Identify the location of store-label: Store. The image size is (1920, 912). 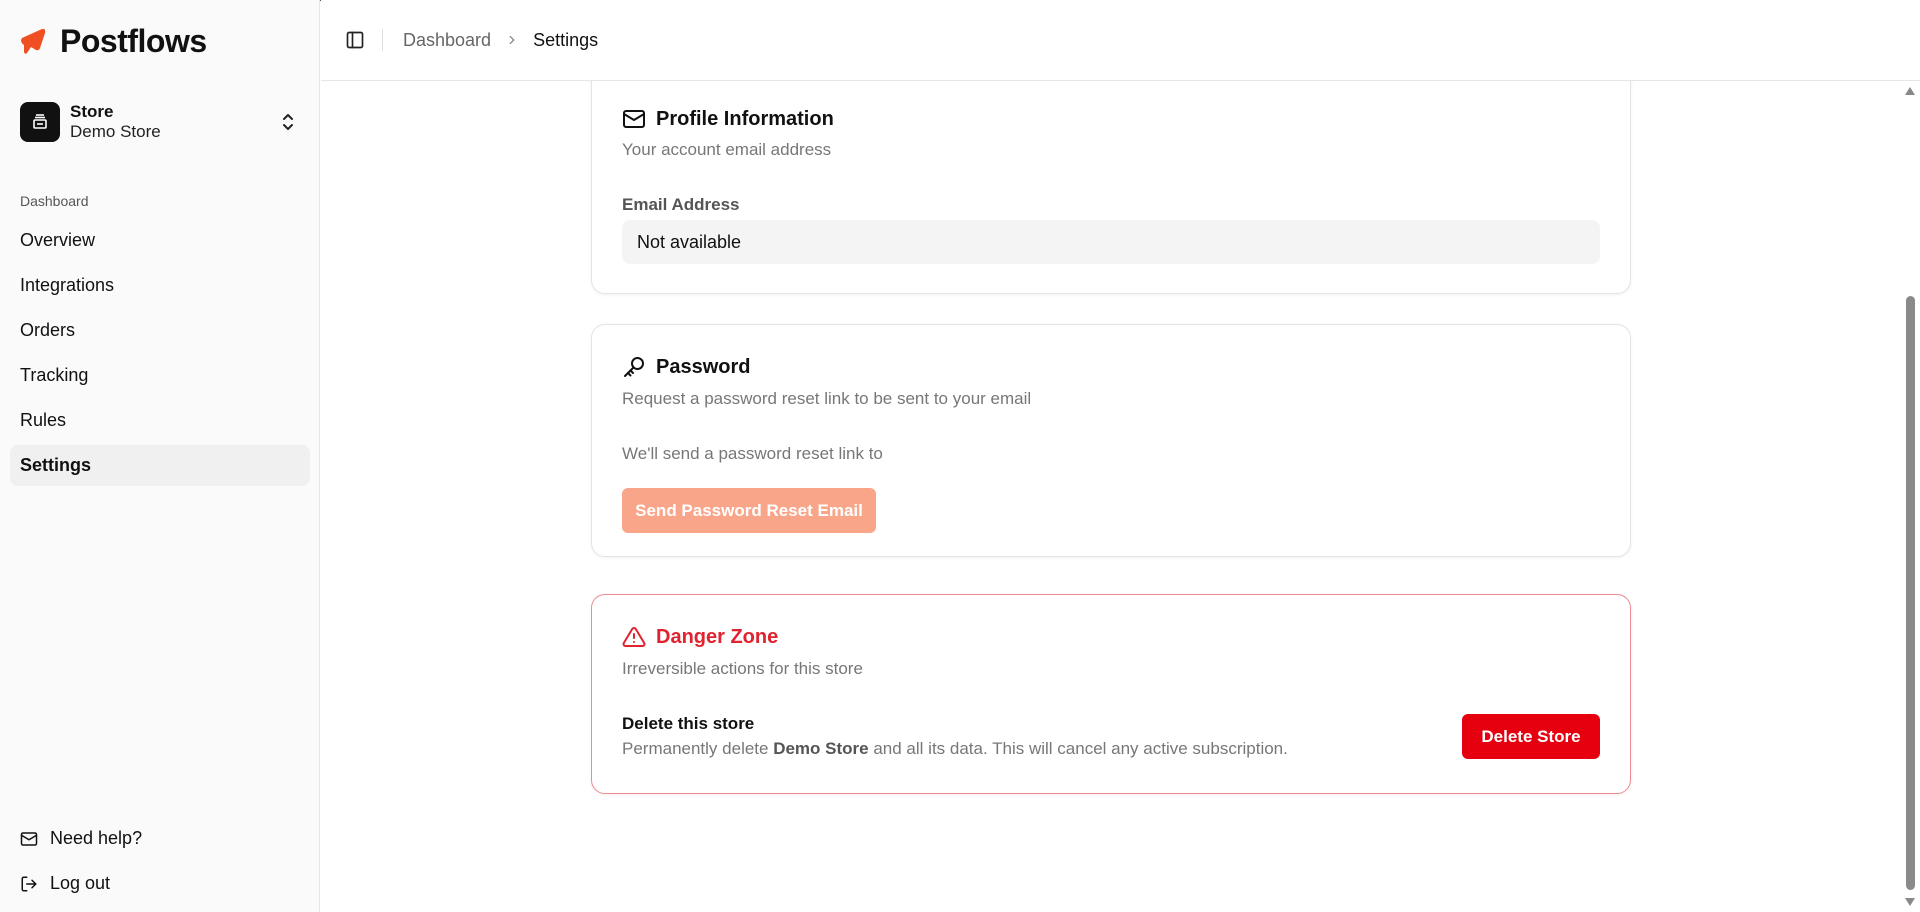
(92, 111).